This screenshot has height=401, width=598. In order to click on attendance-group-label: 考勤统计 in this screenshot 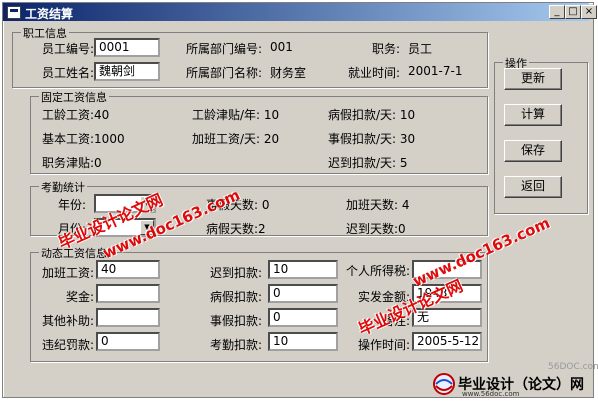, I will do `click(63, 187)`.